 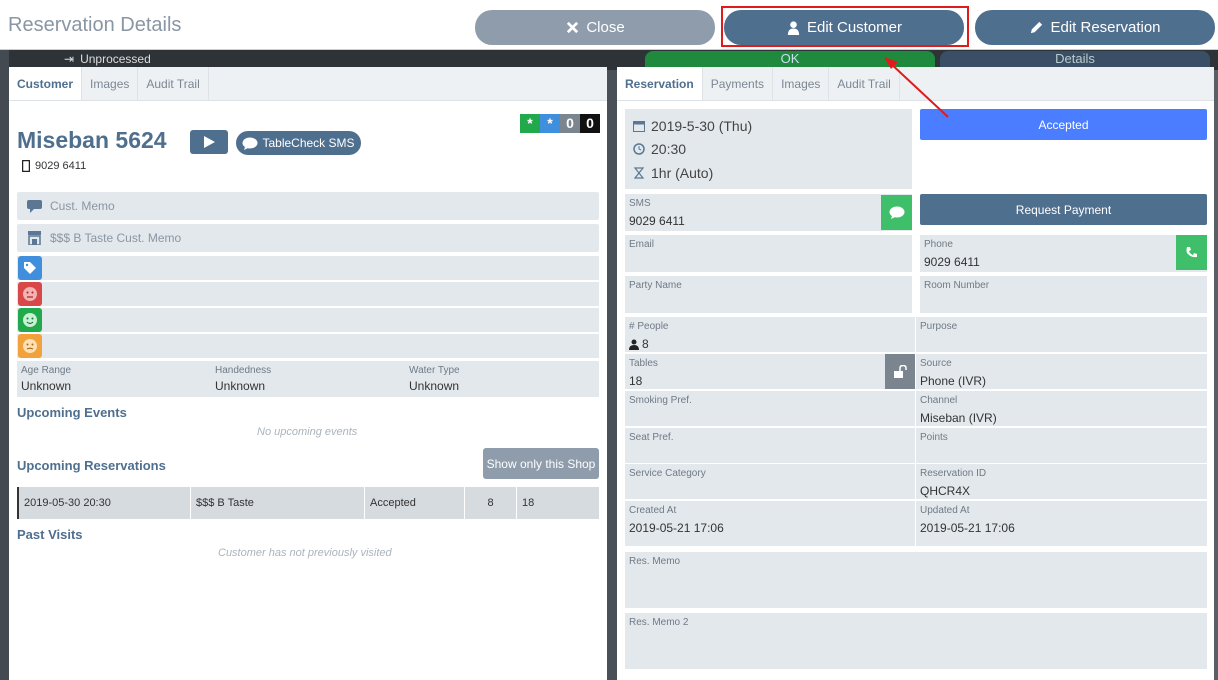 I want to click on tag-icon, so click(x=30, y=268).